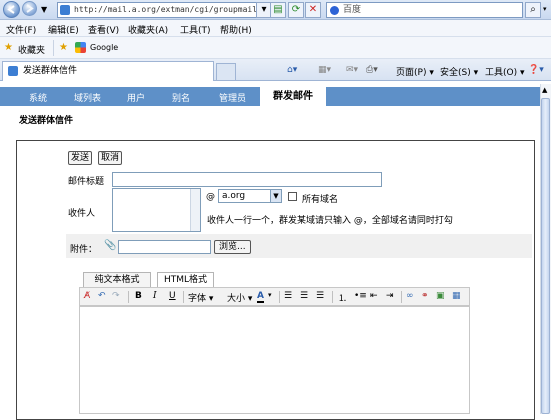 Image resolution: width=551 pixels, height=420 pixels. I want to click on at-sign: @, so click(210, 197).